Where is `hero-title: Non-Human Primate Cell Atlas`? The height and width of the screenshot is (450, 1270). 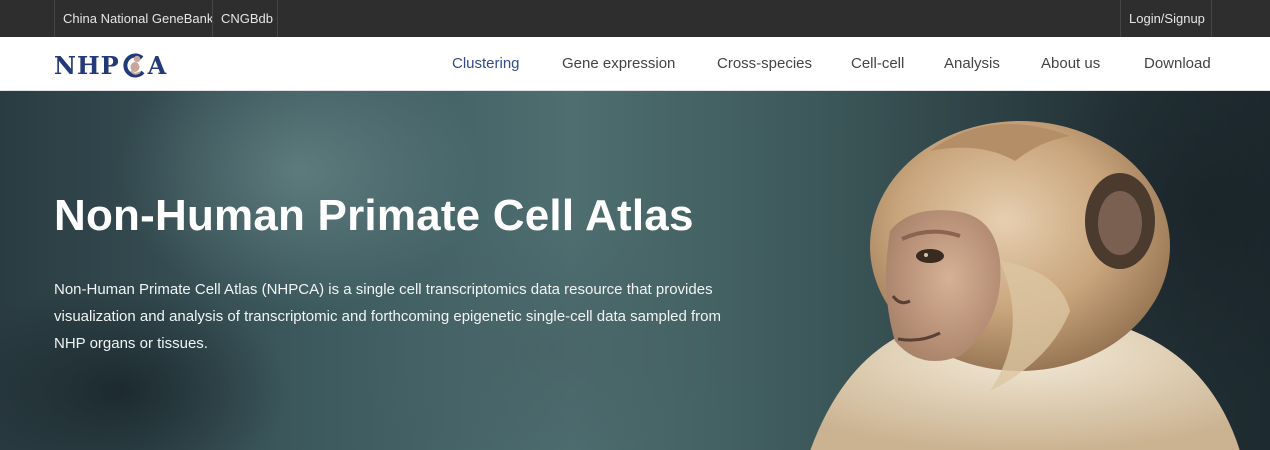
hero-title: Non-Human Primate Cell Atlas is located at coordinates (374, 215).